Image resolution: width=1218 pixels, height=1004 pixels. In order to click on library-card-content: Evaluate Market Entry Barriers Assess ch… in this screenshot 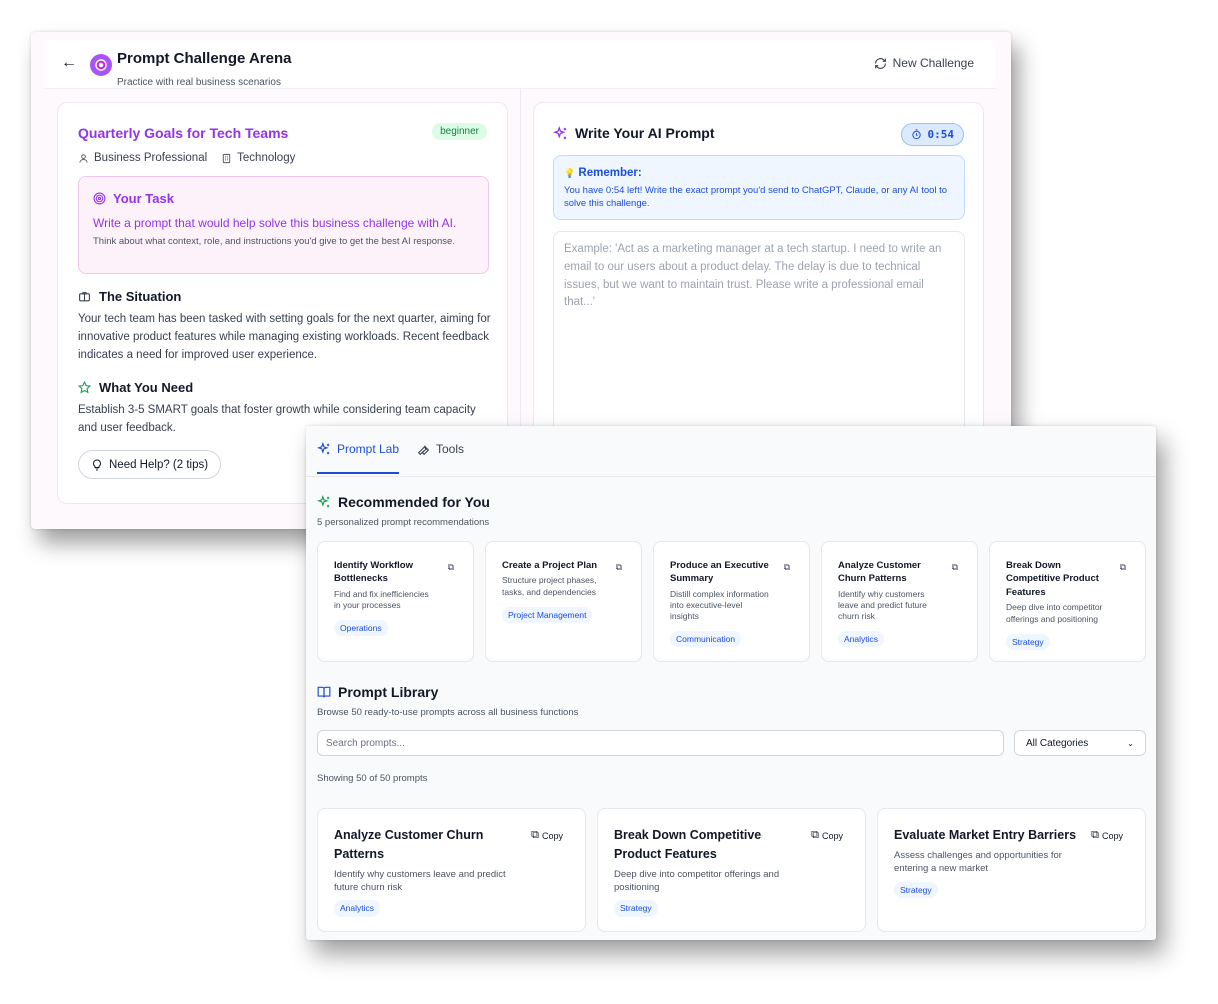, I will do `click(991, 862)`.